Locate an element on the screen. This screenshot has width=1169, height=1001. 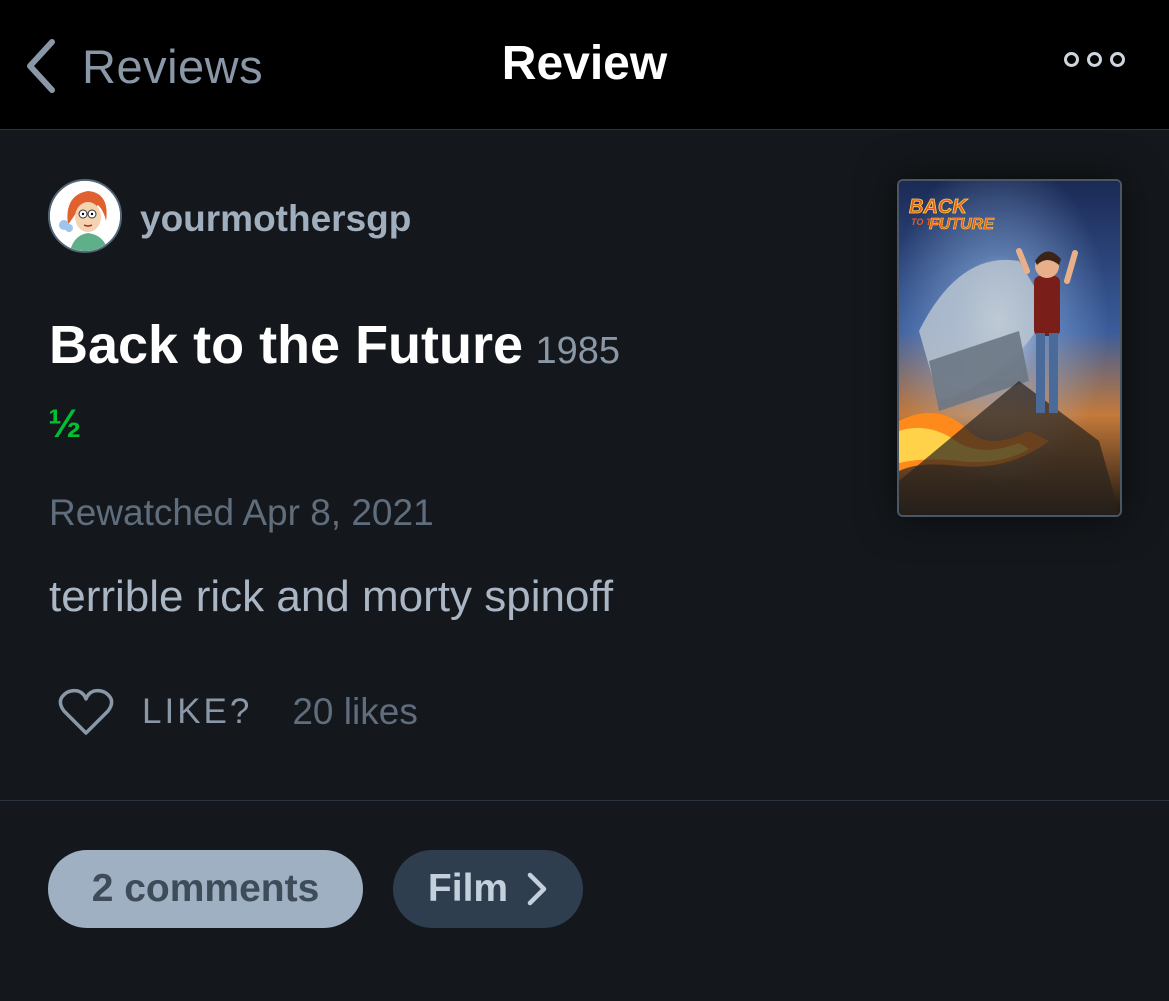
film-button-label: Film is located at coordinates (468, 888).